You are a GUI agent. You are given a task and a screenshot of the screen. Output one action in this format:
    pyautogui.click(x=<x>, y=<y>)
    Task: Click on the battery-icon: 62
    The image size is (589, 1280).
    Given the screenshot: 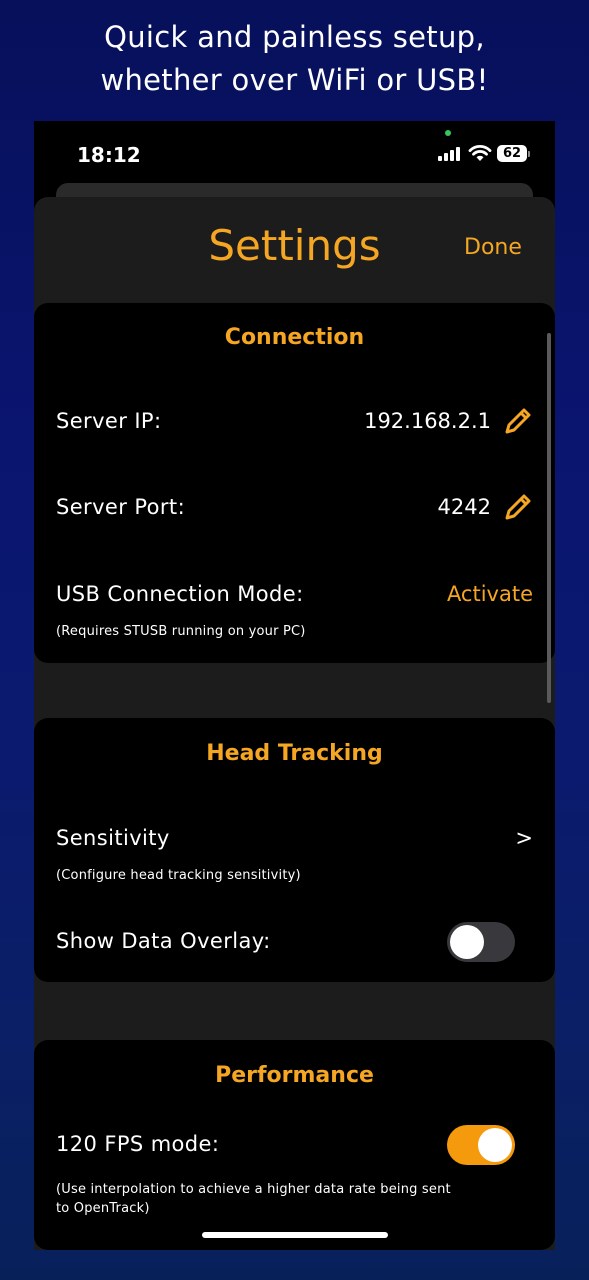 What is the action you would take?
    pyautogui.click(x=512, y=153)
    